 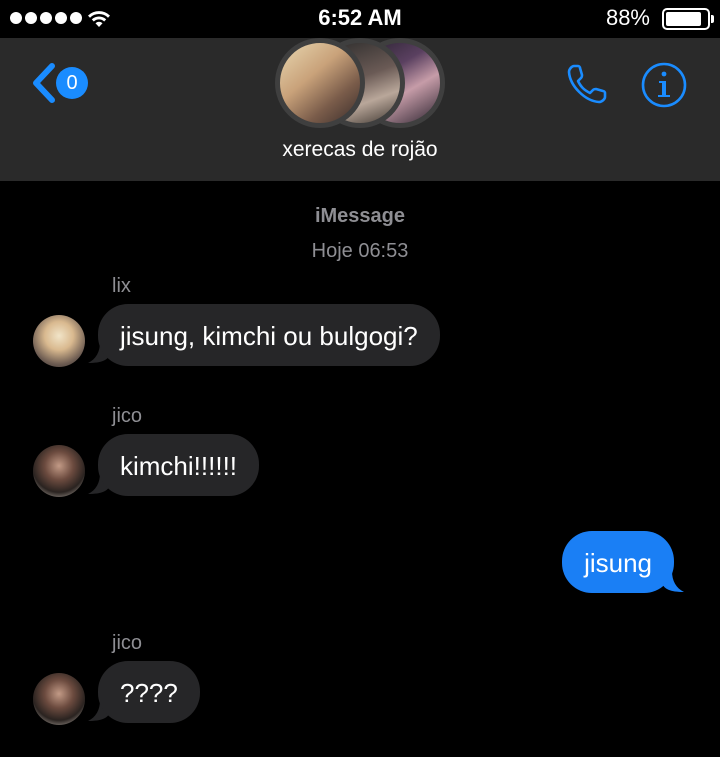 I want to click on status-bar: 6:52 AM 88%, so click(x=360, y=19).